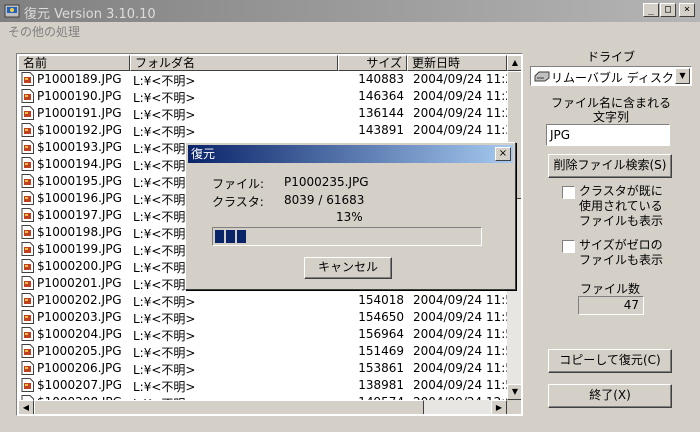 The image size is (700, 432). What do you see at coordinates (26, 407) in the screenshot?
I see `scroll-left-button: ◀` at bounding box center [26, 407].